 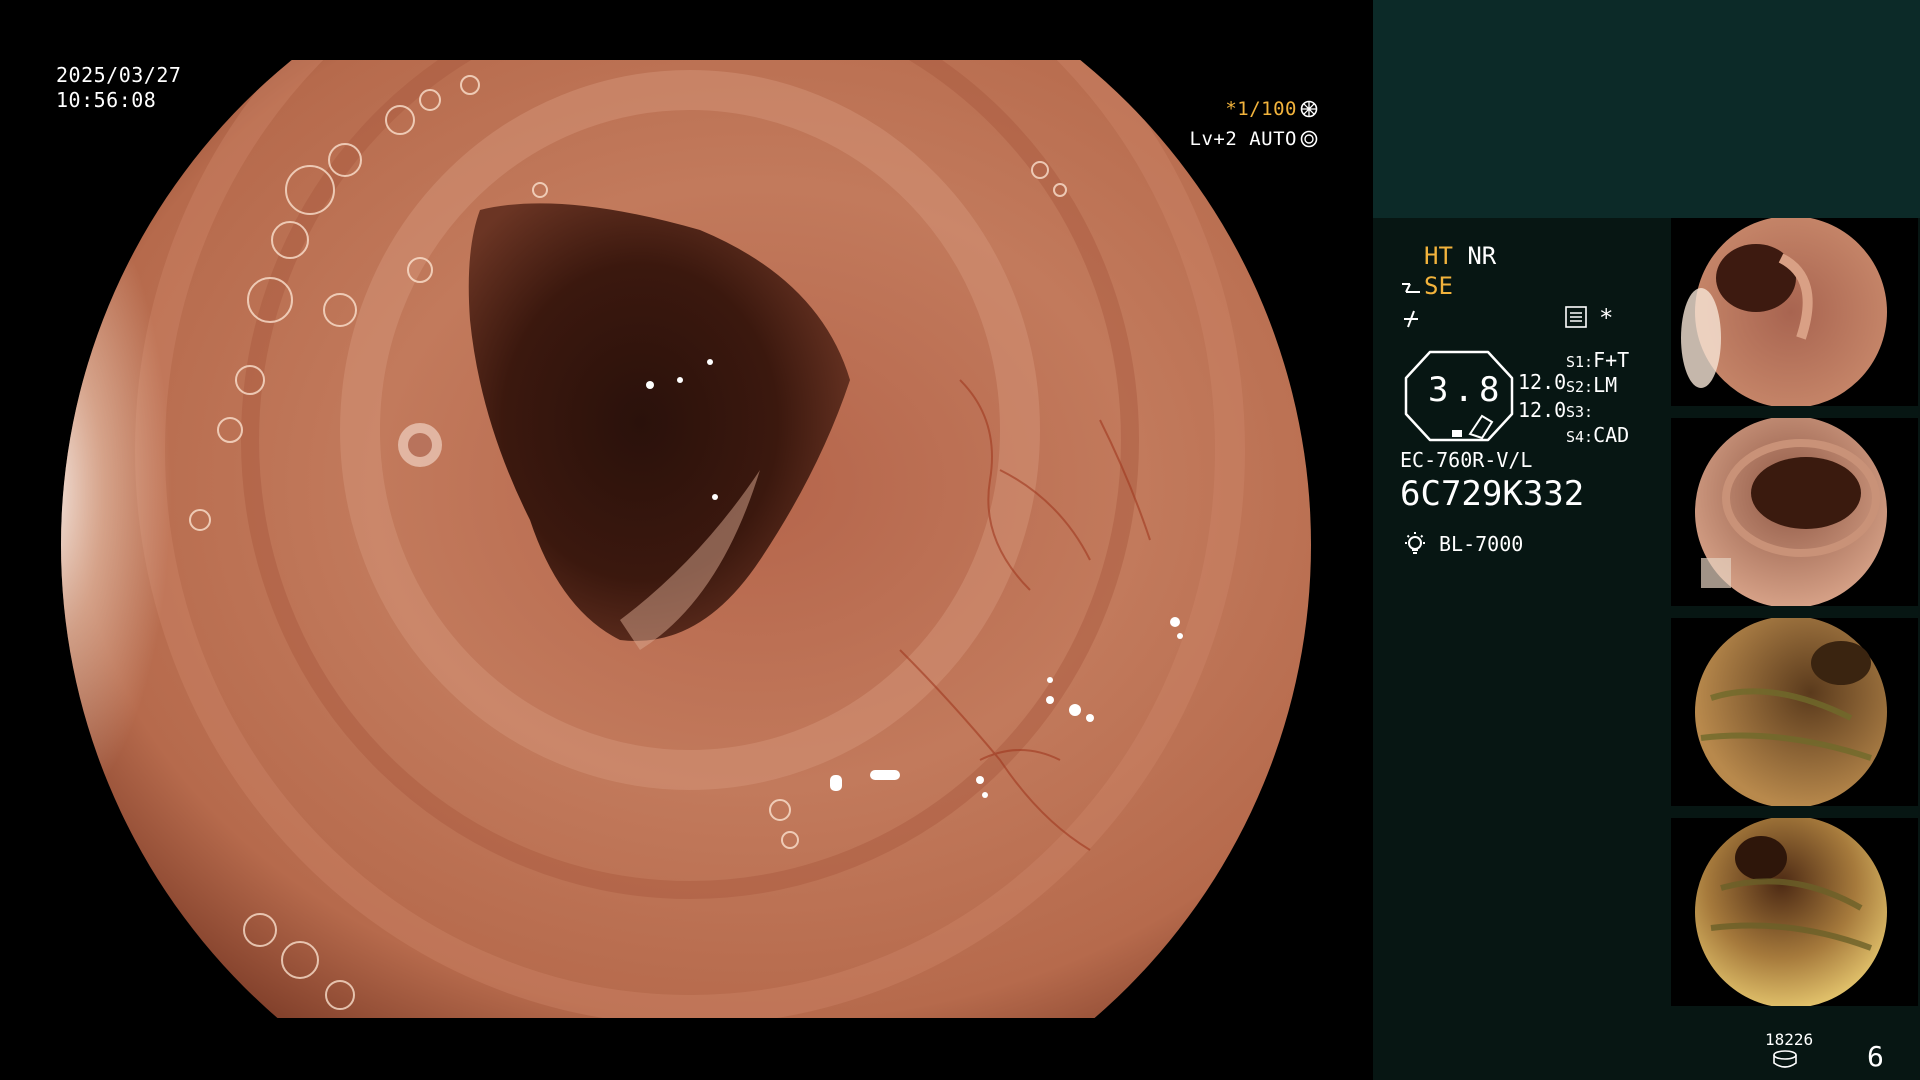 I want to click on auto-iris-icon, so click(x=1309, y=139).